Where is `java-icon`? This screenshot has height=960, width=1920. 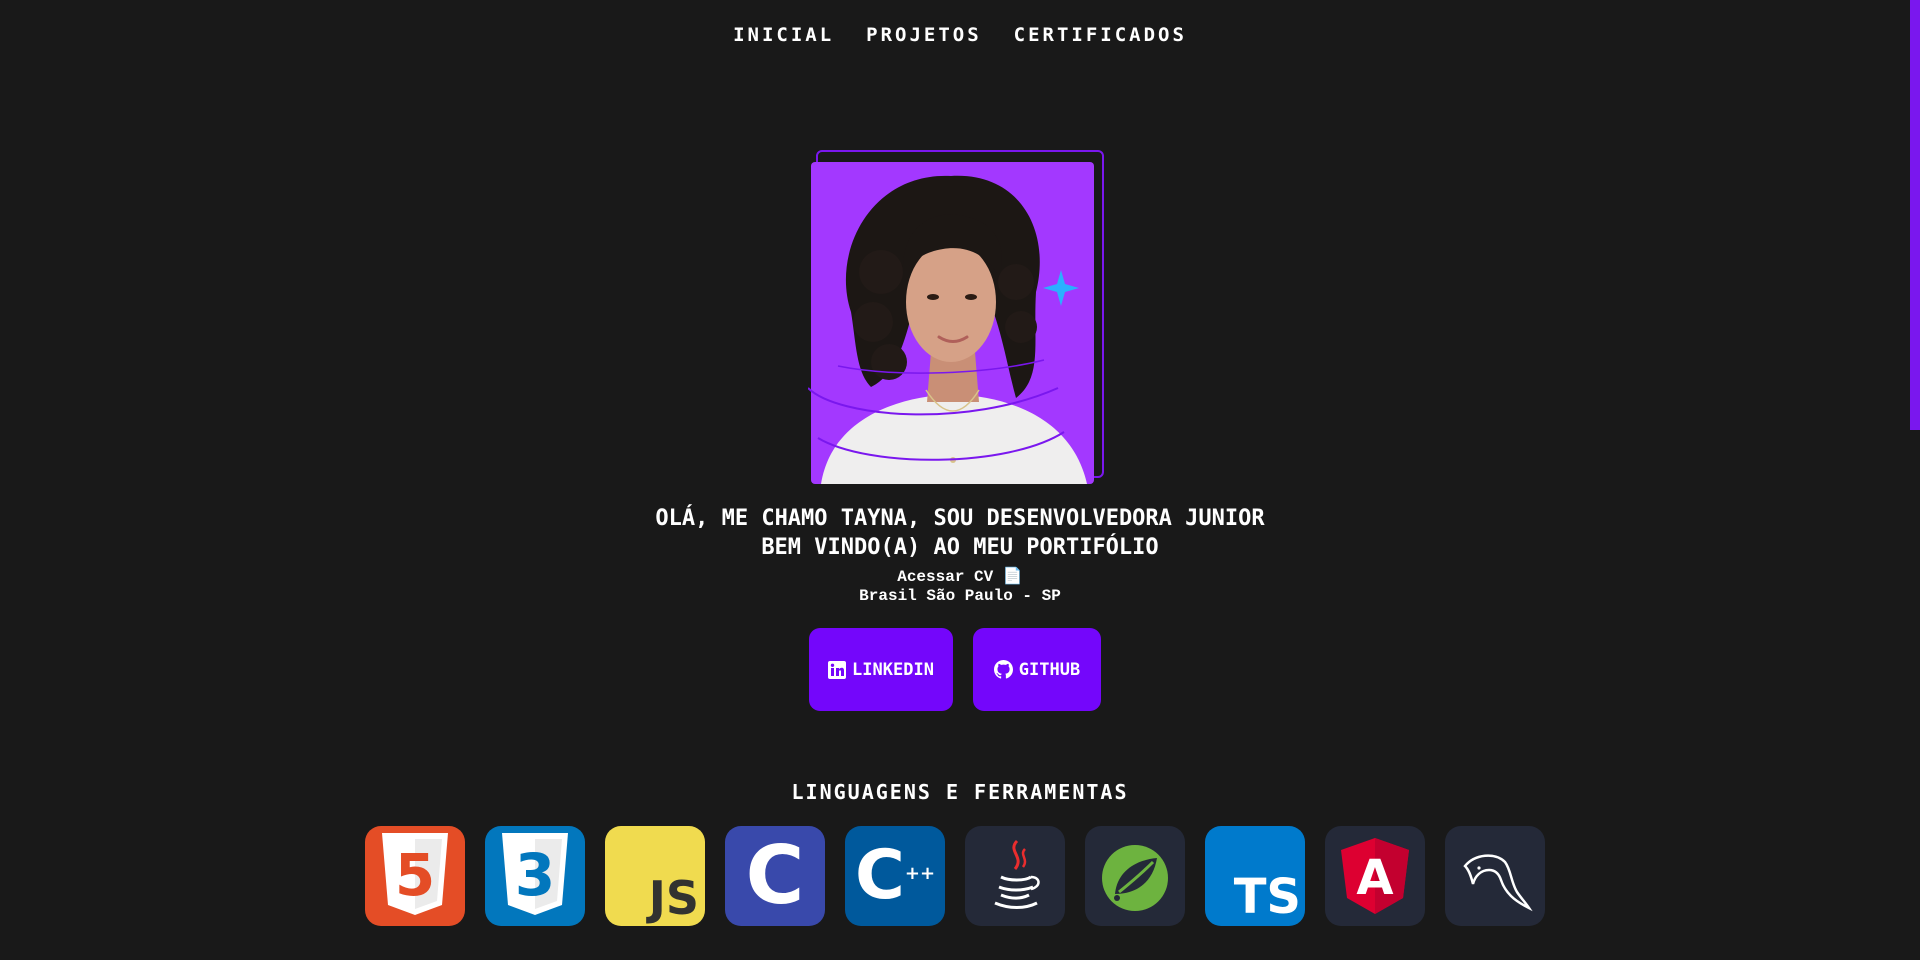
java-icon is located at coordinates (1015, 876).